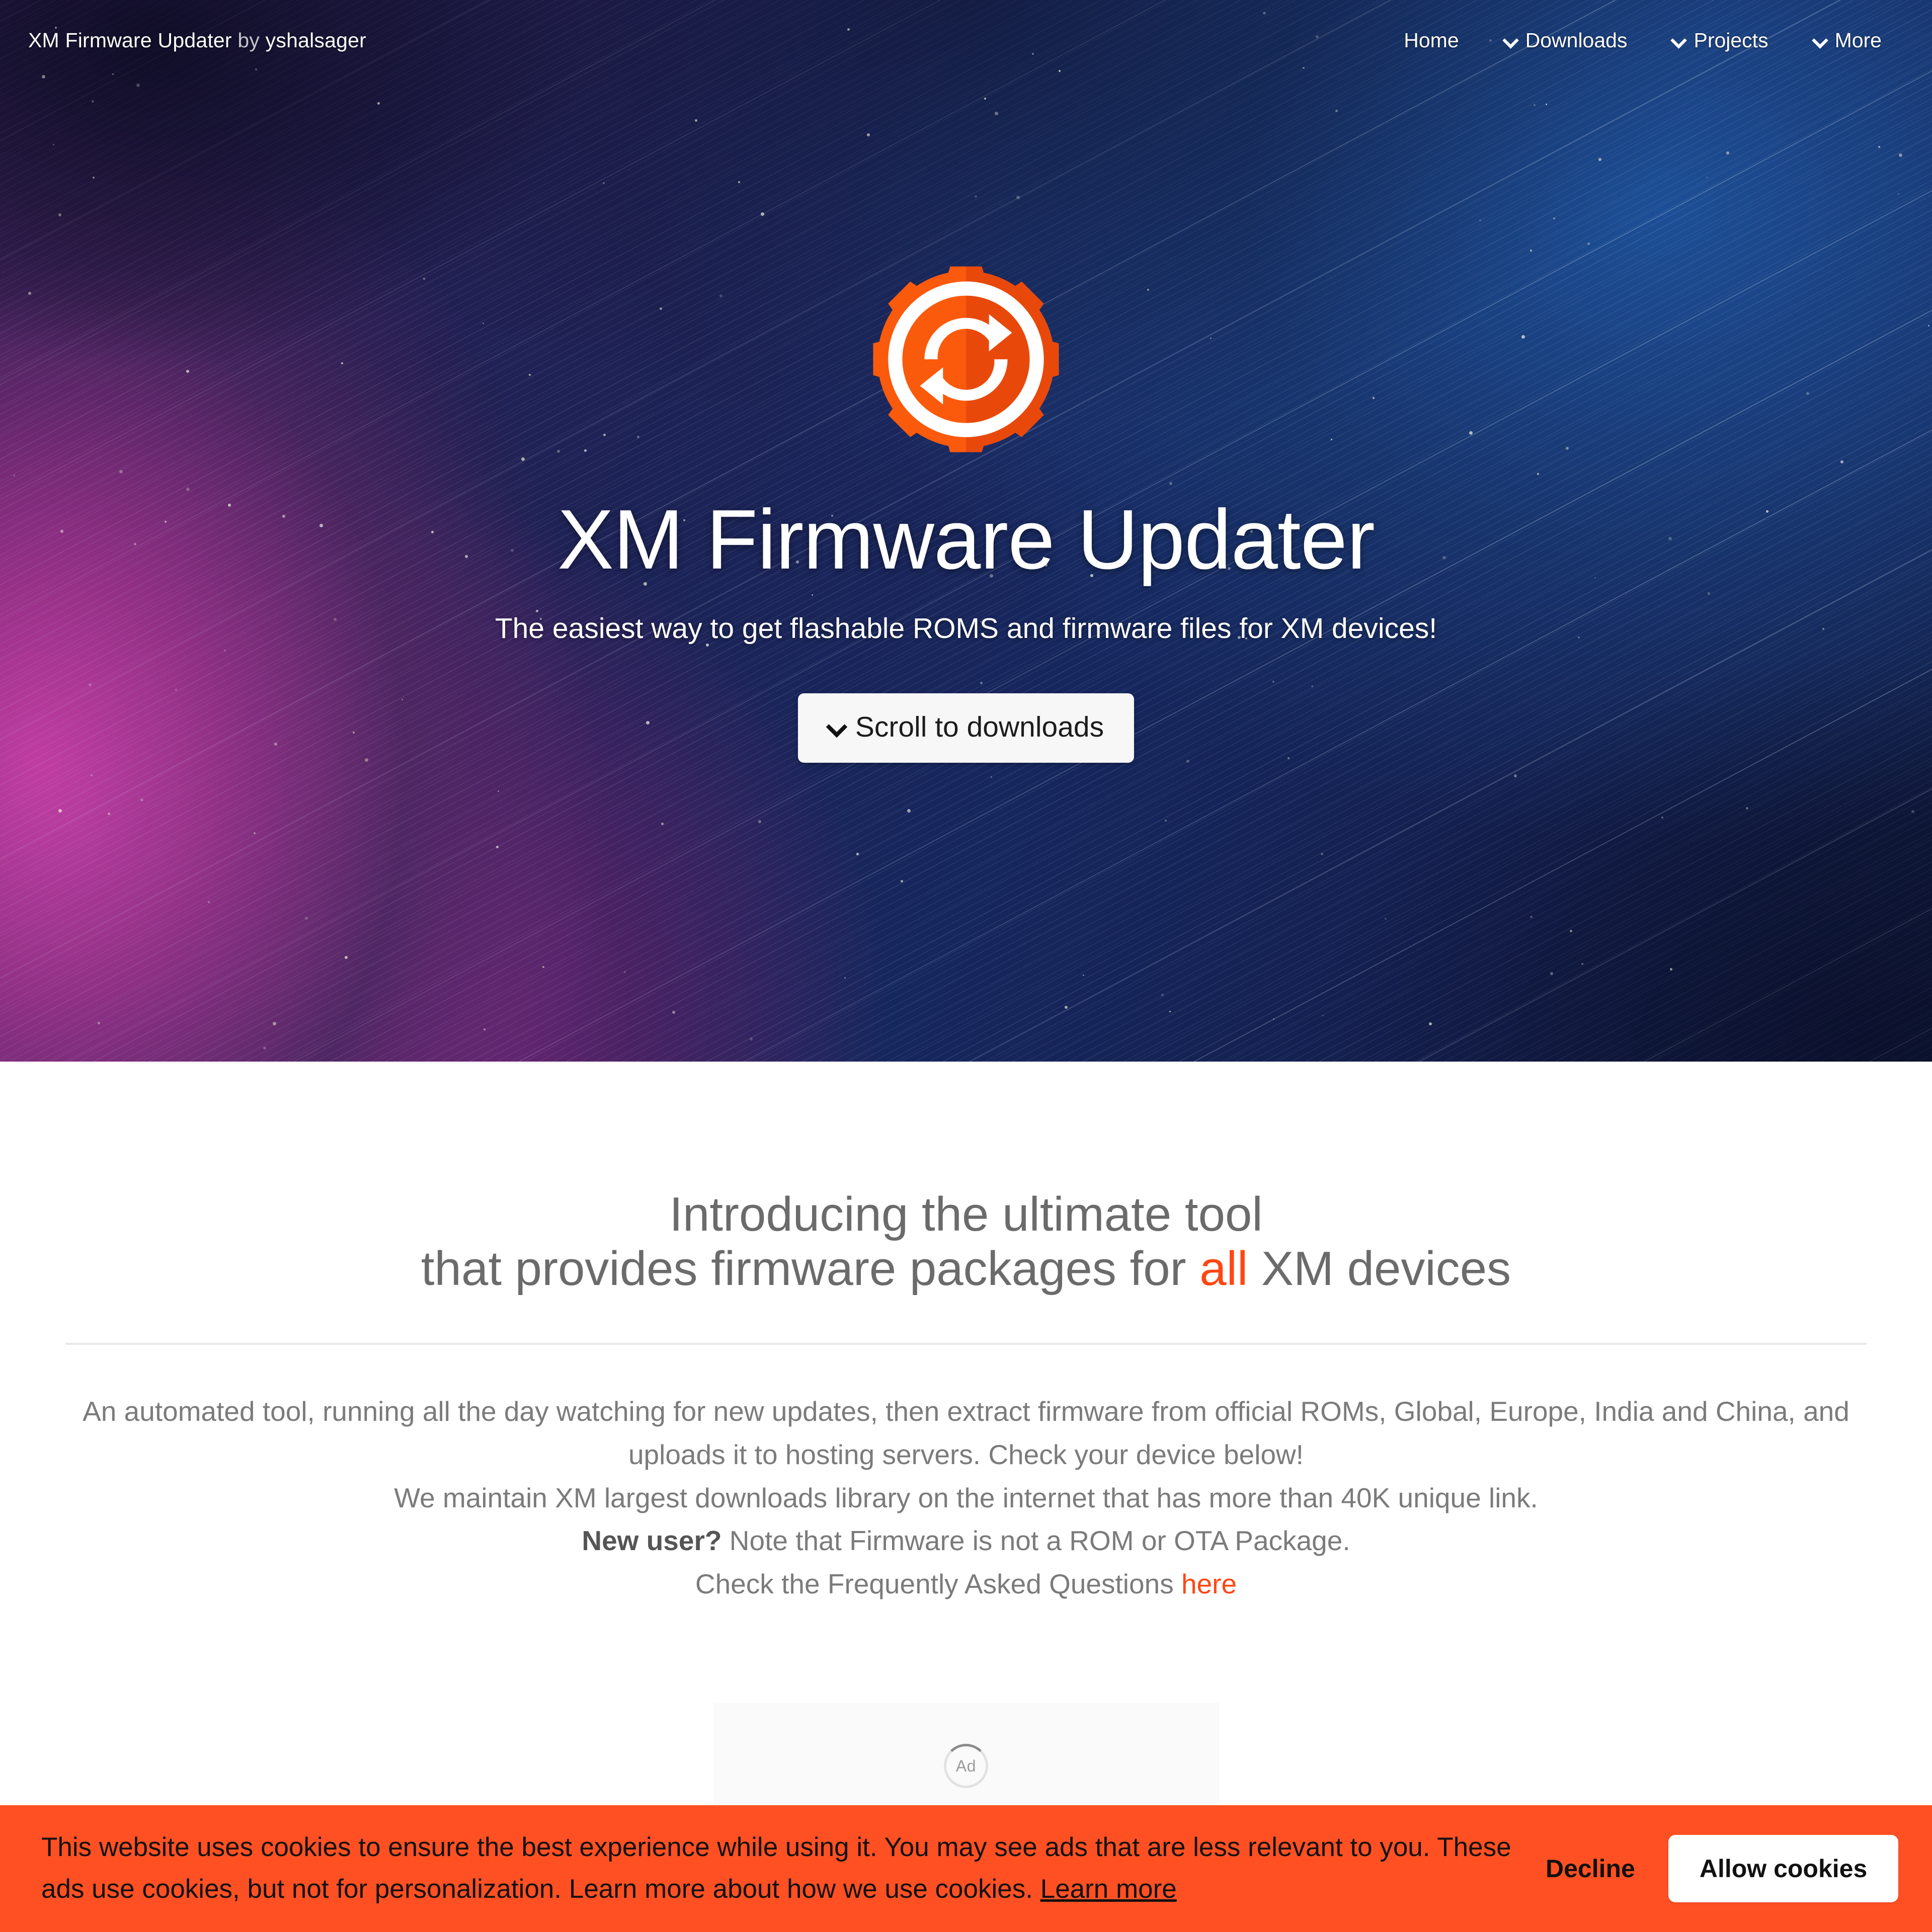 The height and width of the screenshot is (1932, 1932). Describe the element at coordinates (130, 40) in the screenshot. I see `brand-name: XM Firmware Updater` at that location.